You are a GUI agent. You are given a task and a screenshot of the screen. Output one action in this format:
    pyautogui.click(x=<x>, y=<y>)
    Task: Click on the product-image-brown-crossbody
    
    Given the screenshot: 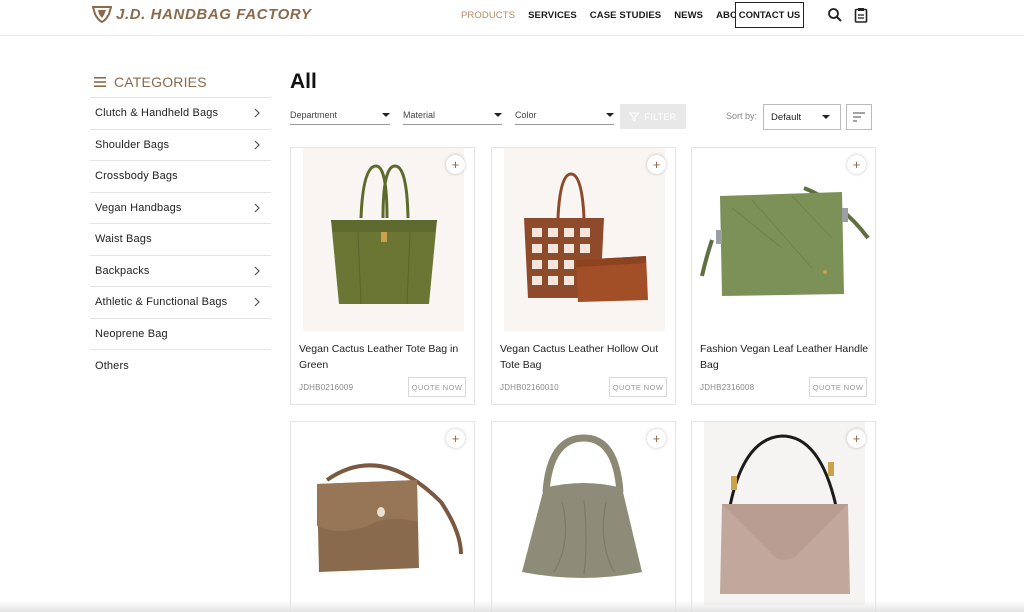 What is the action you would take?
    pyautogui.click(x=382, y=513)
    